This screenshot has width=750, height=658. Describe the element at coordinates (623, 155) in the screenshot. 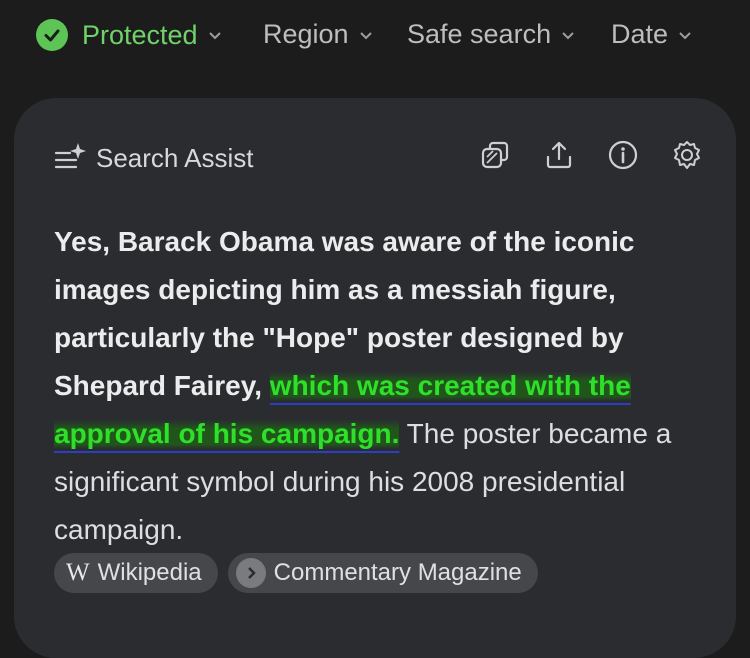

I see `info-icon` at that location.